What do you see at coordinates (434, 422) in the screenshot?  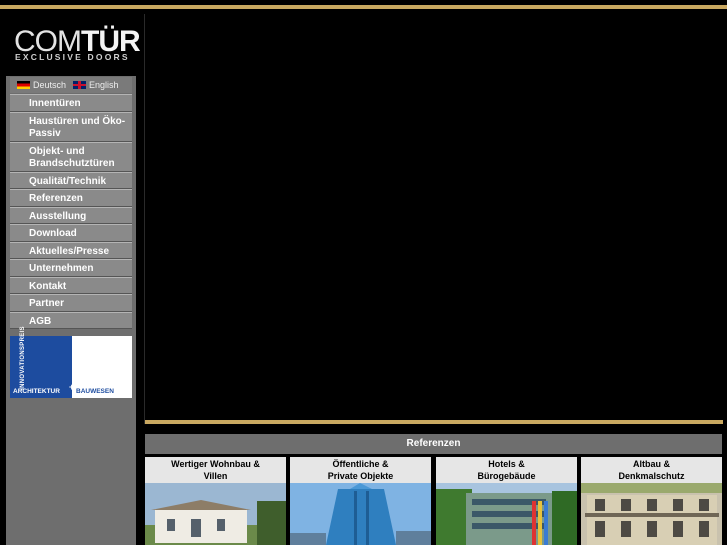 I see `content-accent-line` at bounding box center [434, 422].